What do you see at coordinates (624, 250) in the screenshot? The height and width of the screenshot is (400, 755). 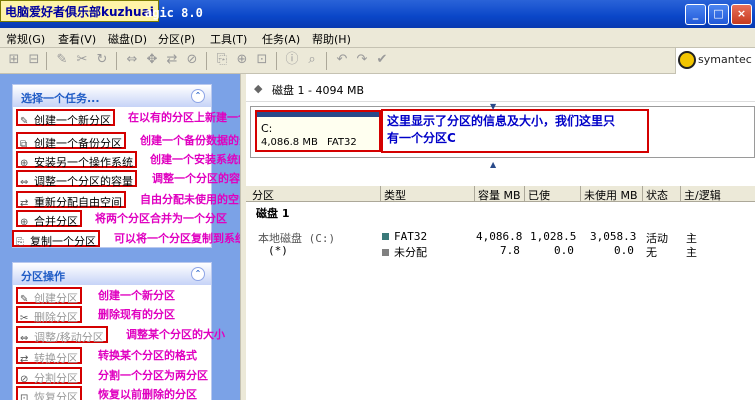 I see `row-unused: 0.0` at bounding box center [624, 250].